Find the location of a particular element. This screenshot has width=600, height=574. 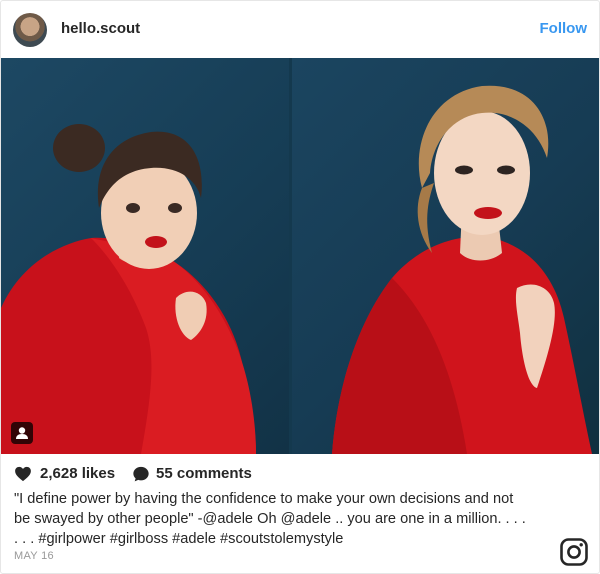

comments-count: 55 comments is located at coordinates (204, 473).